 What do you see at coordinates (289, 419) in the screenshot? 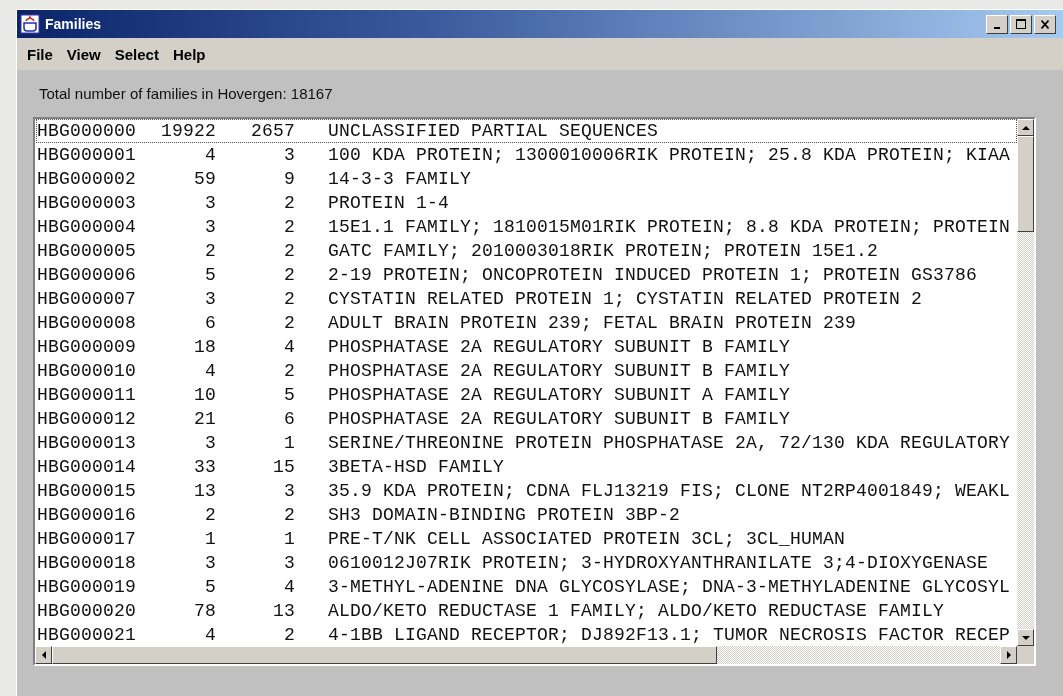
I see `table-cell-text: 6` at bounding box center [289, 419].